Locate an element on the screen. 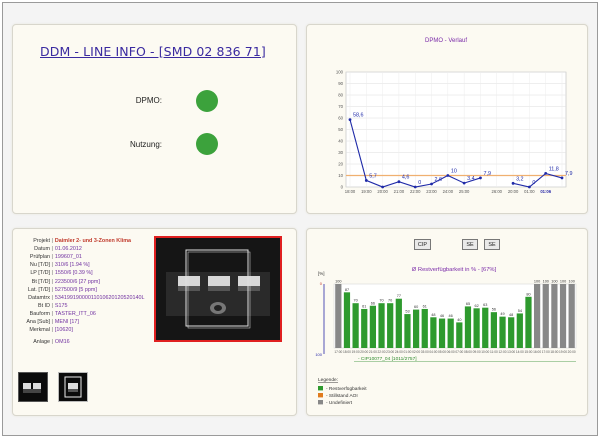  data-label: 3,2 is located at coordinates (520, 179).